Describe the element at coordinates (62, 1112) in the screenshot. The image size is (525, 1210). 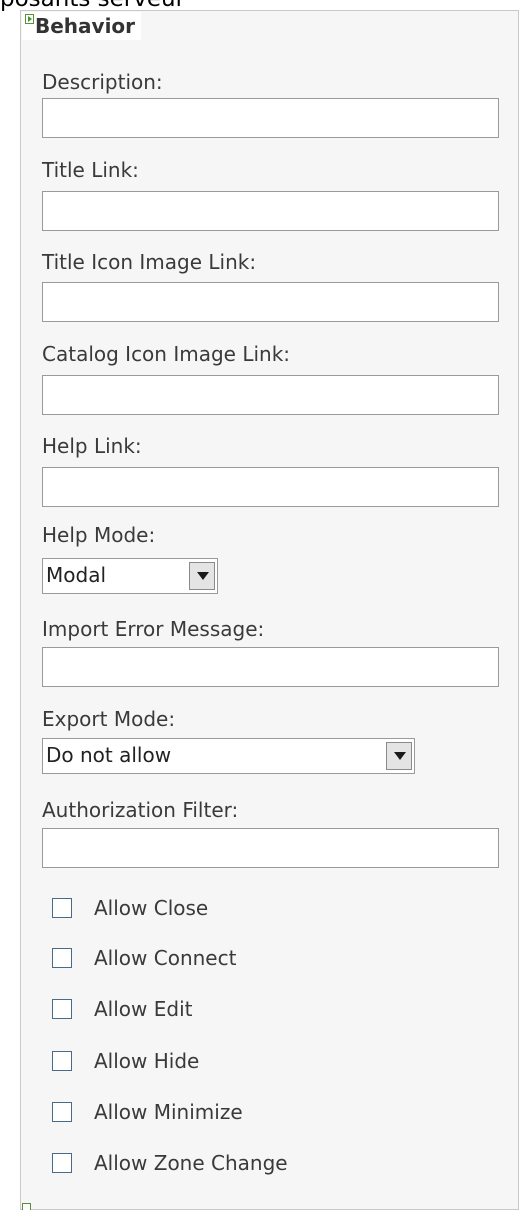
I see `allow-minimize-checkbox` at that location.